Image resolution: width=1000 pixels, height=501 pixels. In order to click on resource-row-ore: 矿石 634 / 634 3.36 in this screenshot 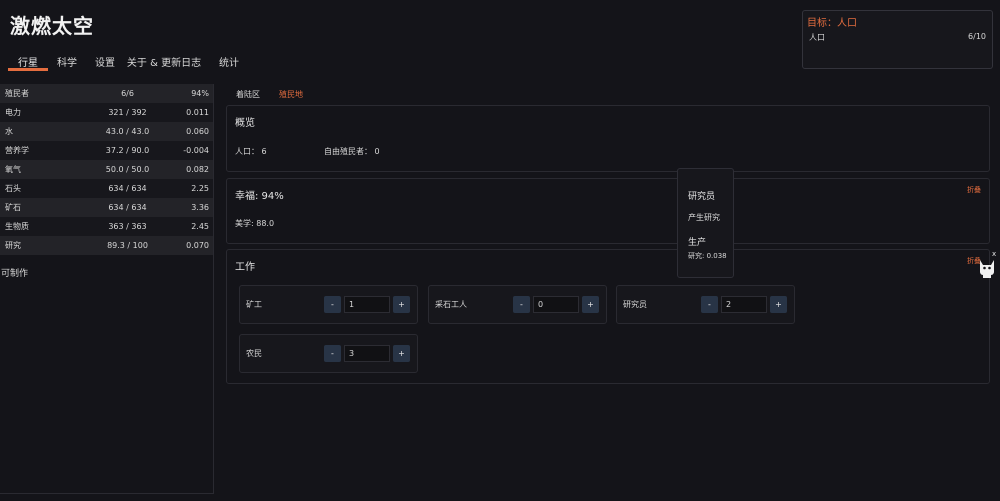, I will do `click(106, 207)`.